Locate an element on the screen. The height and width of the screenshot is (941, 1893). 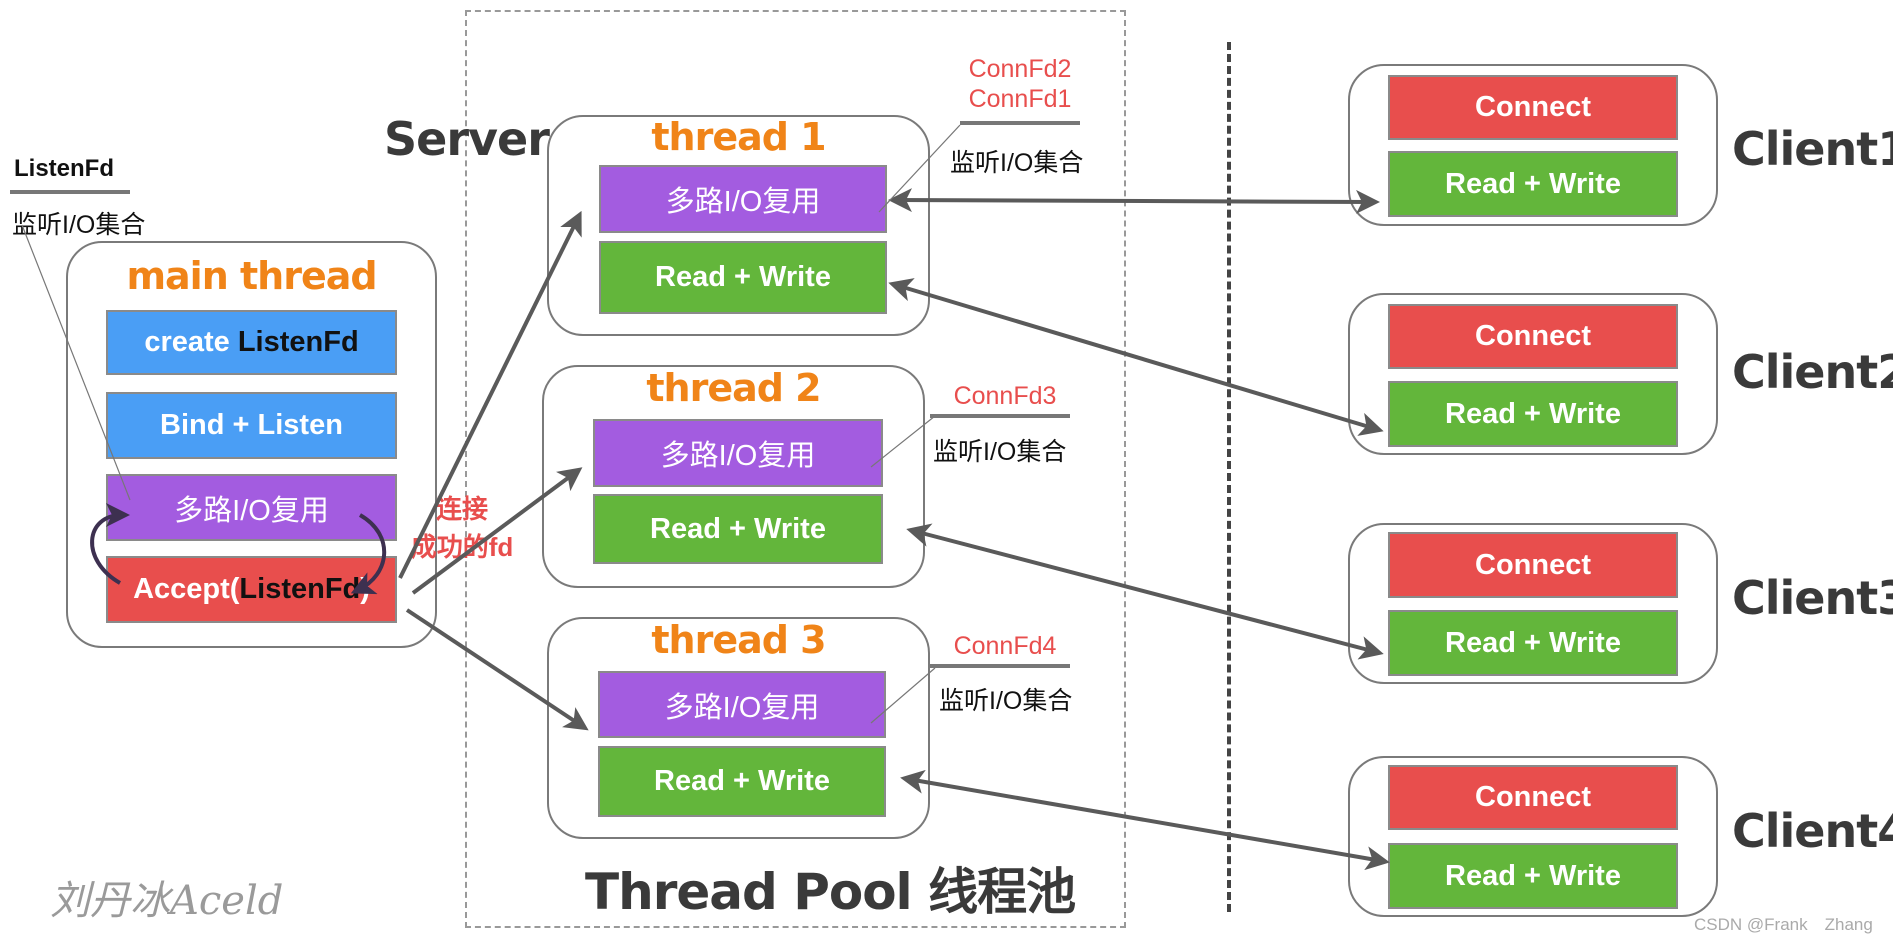
loop-arrow-mux-to-accept is located at coordinates (368, 554).